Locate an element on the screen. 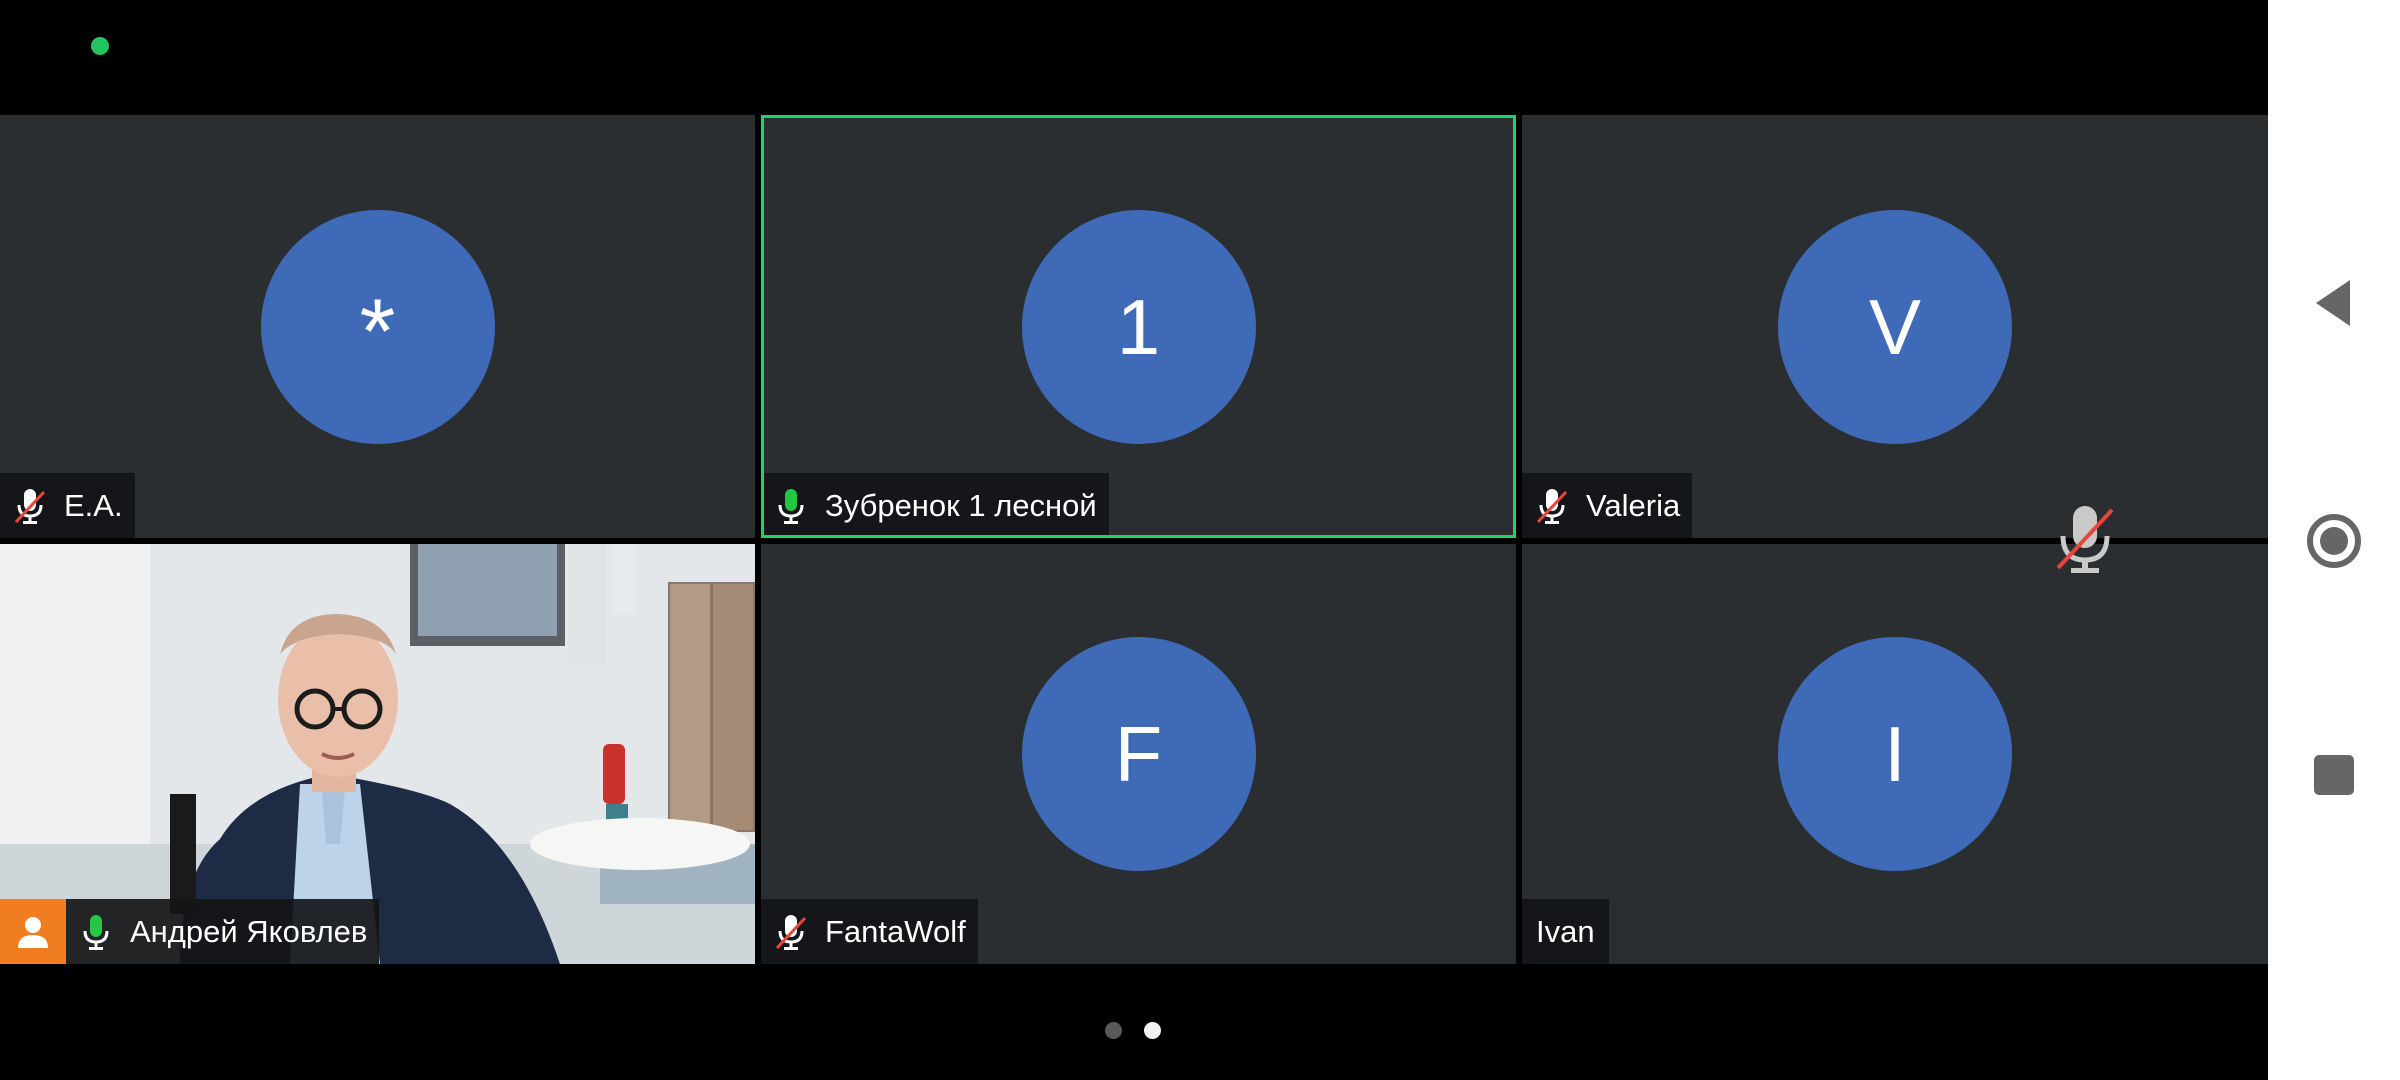 The width and height of the screenshot is (2400, 1080). home-icon is located at coordinates (2334, 541).